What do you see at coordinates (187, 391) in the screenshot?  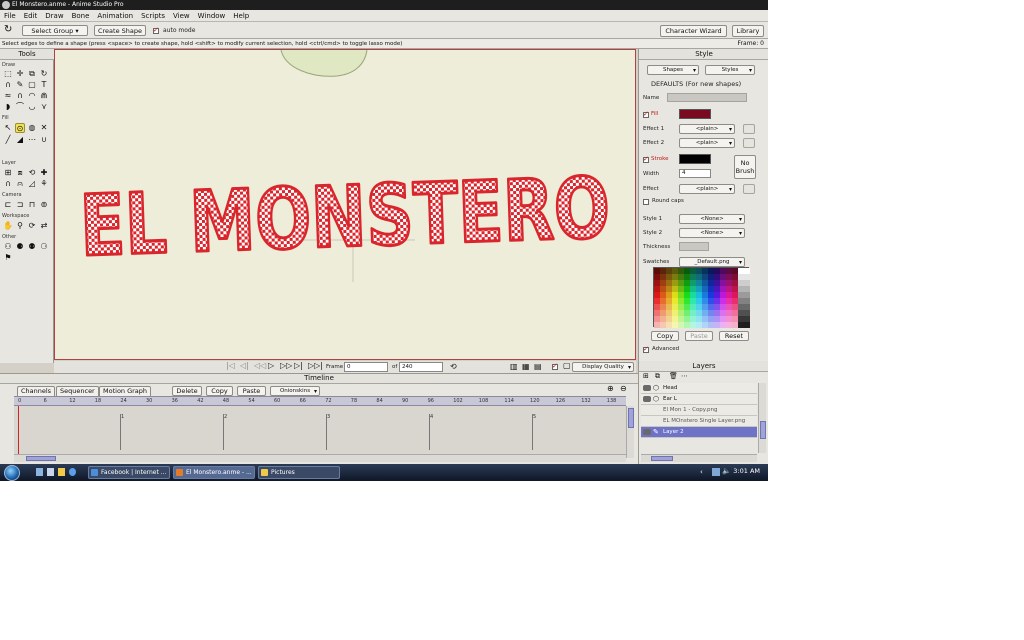 I see `delete-key-button: Delete` at bounding box center [187, 391].